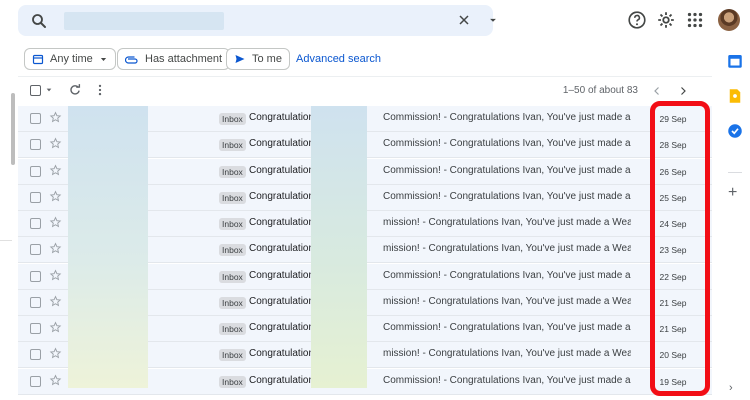 This screenshot has height=400, width=750. I want to click on has-attachment-label: Has attachment, so click(184, 59).